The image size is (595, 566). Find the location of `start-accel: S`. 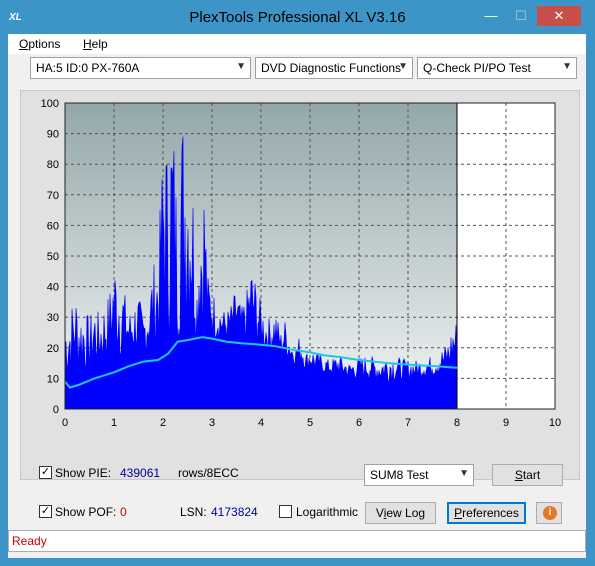

start-accel: S is located at coordinates (518, 475).